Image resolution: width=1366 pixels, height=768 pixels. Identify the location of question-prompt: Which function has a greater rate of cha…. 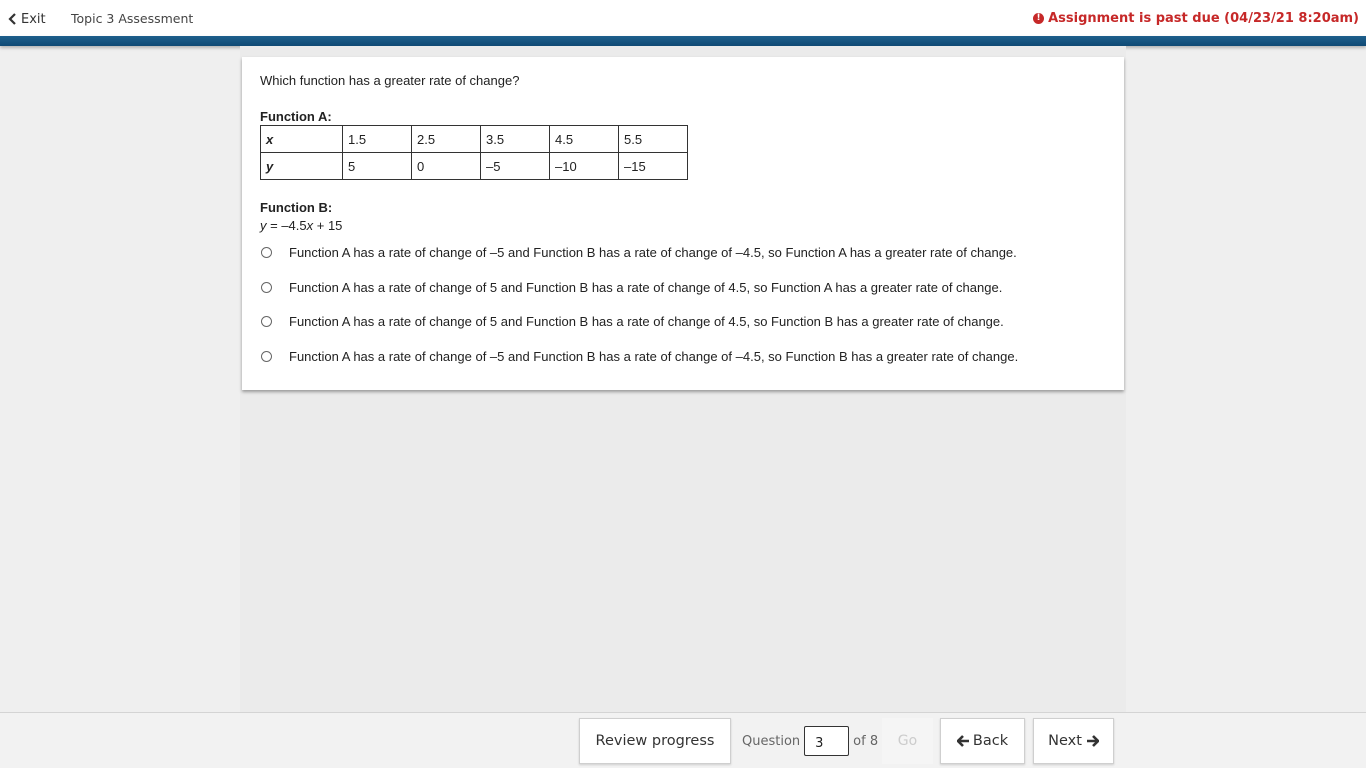
(390, 80).